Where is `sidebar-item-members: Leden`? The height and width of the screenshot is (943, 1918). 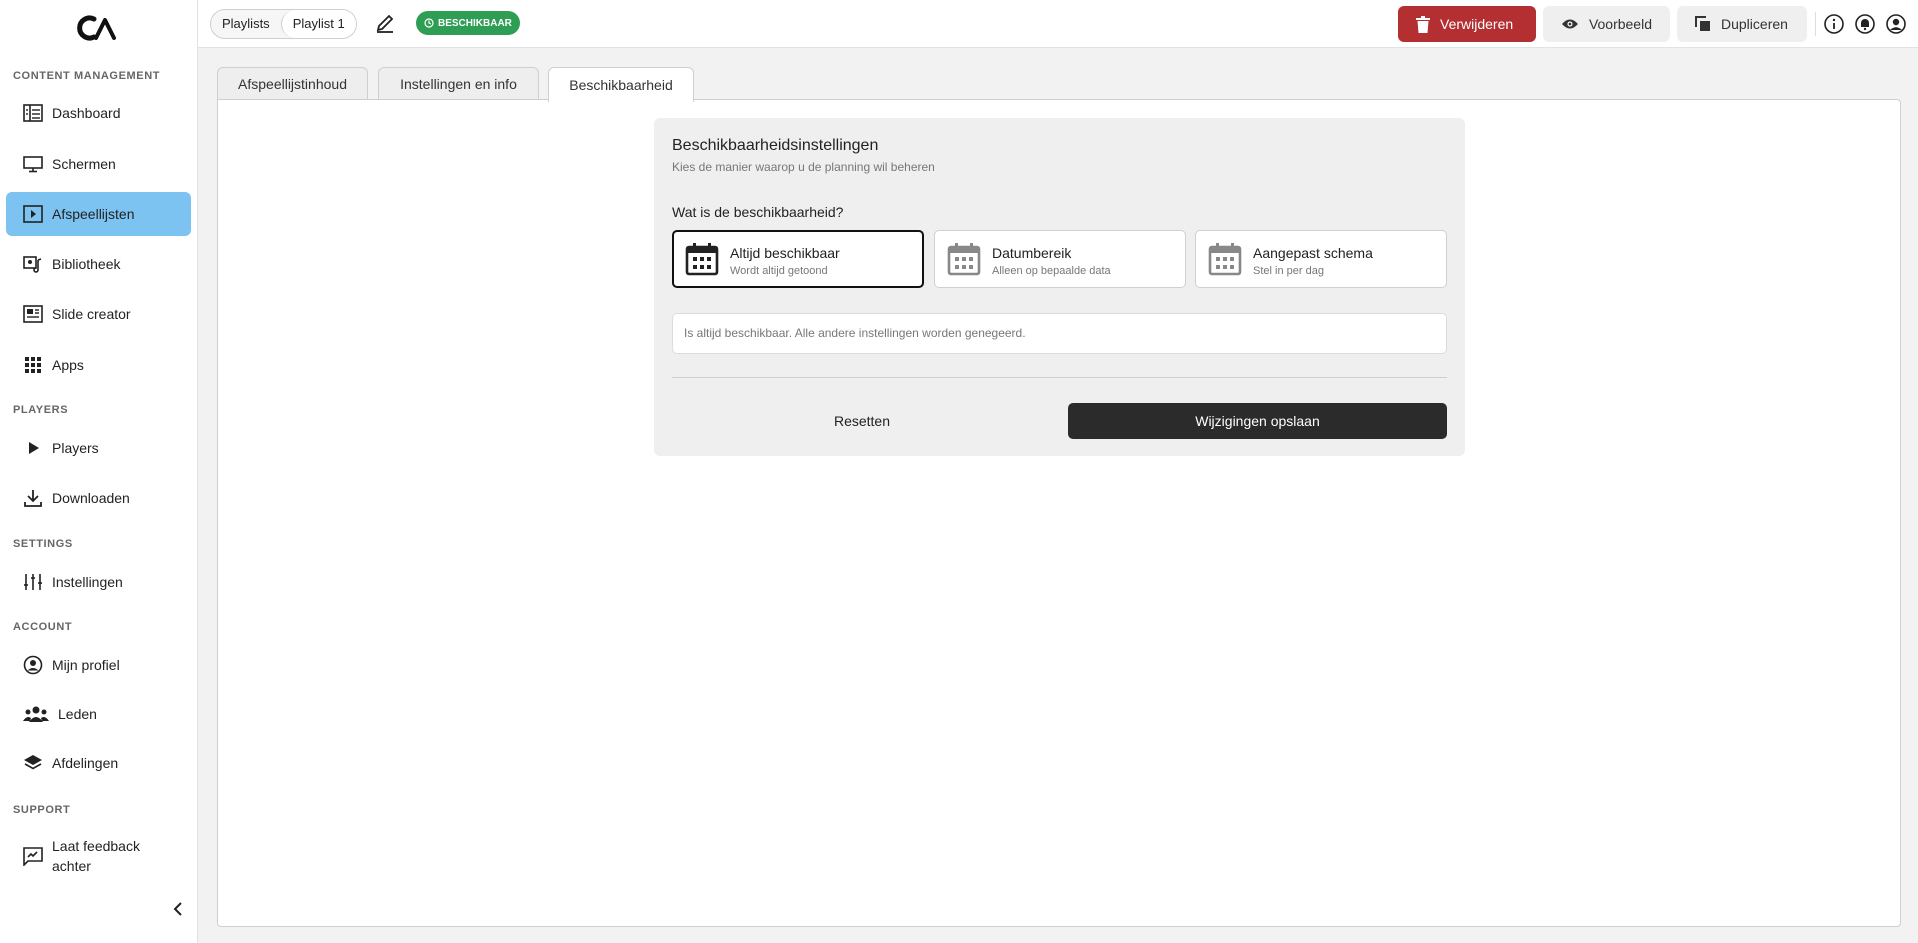
sidebar-item-members: Leden is located at coordinates (98, 714).